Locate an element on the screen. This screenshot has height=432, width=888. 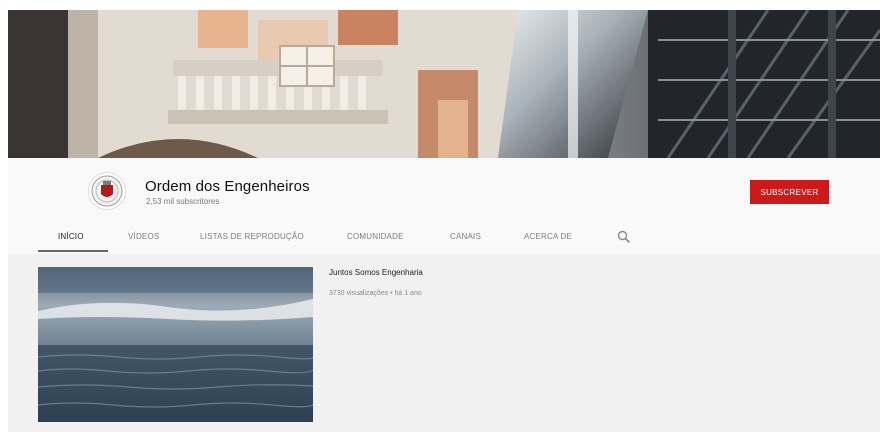
video-thumbnail-image is located at coordinates (175, 344).